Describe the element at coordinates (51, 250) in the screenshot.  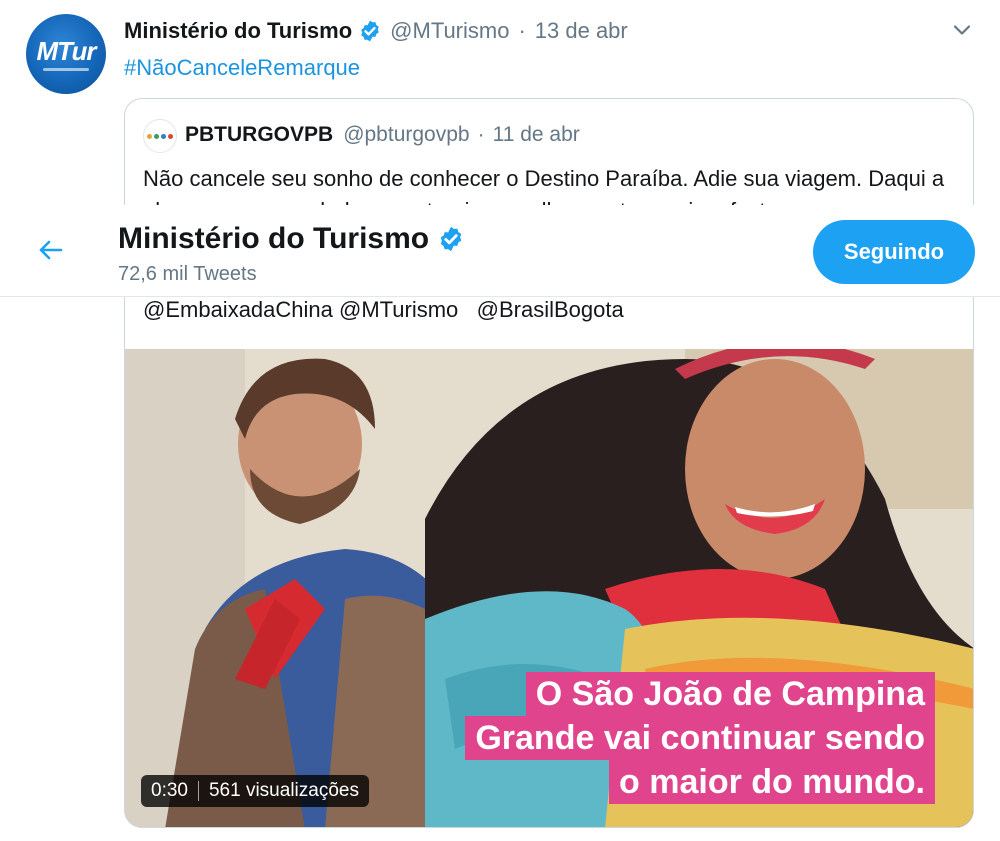
I see `arrow-left-icon` at that location.